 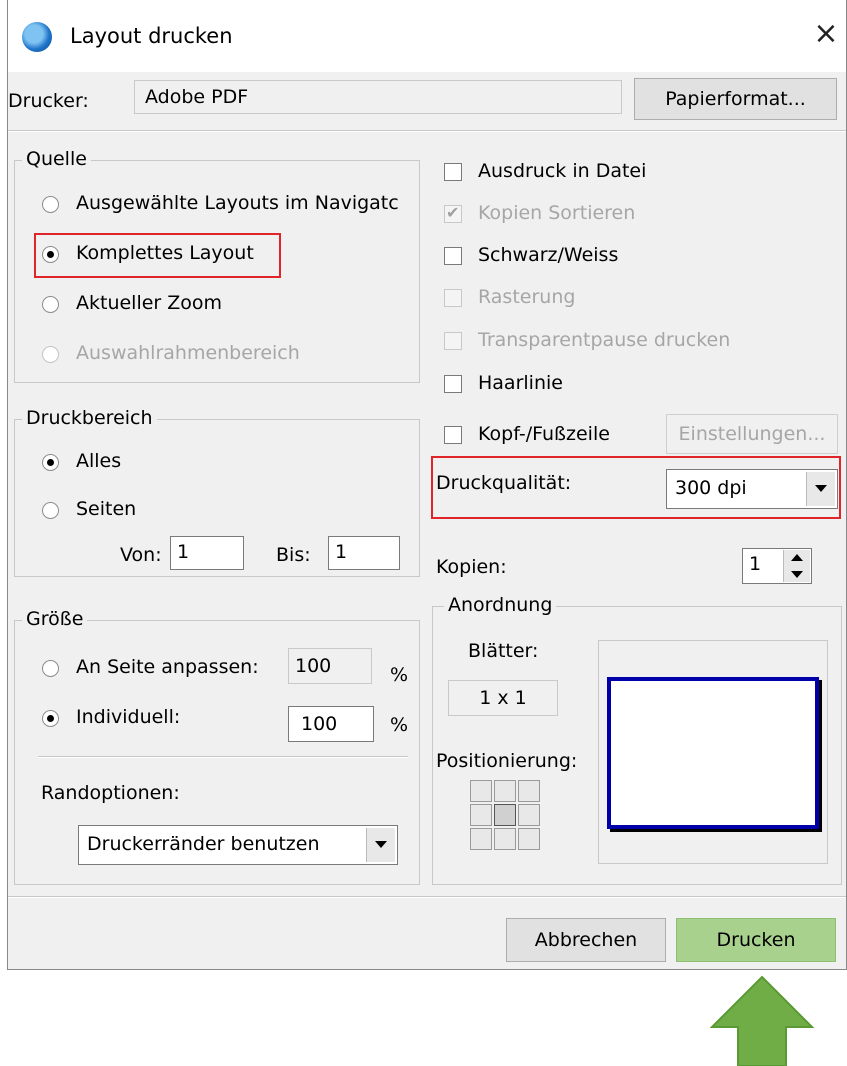 I want to click on checkbox-label: Transparentpause drucken, so click(x=604, y=340).